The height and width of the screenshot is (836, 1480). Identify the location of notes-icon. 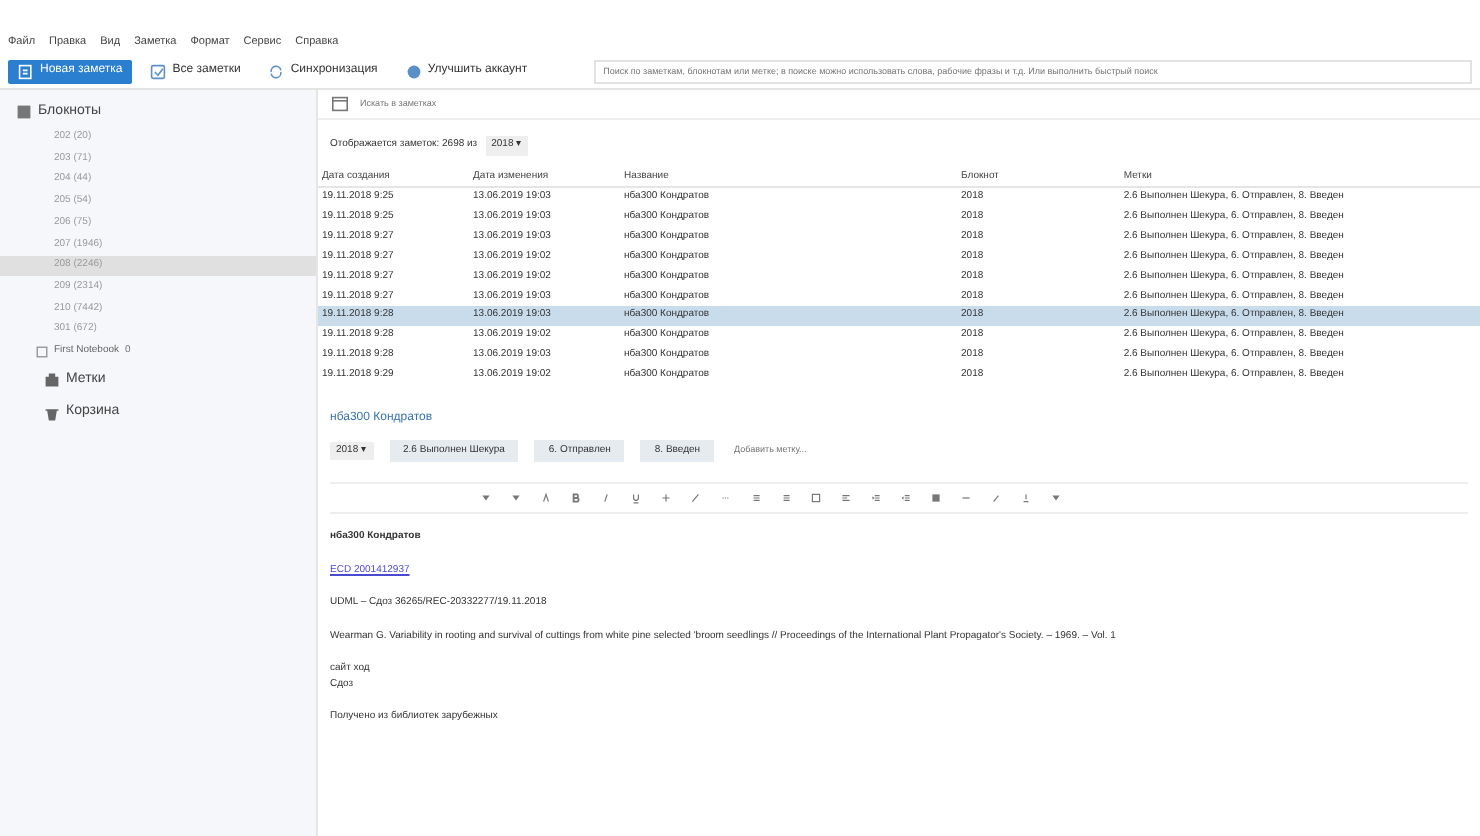
(158, 71).